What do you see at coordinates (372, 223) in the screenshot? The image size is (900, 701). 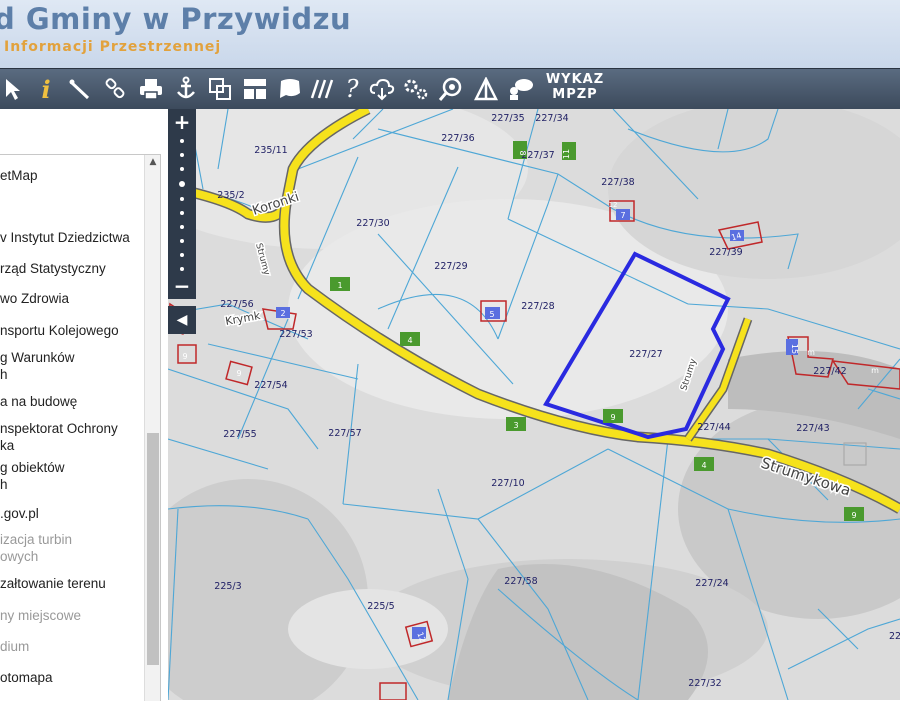 I see `parcel-label: 227/30` at bounding box center [372, 223].